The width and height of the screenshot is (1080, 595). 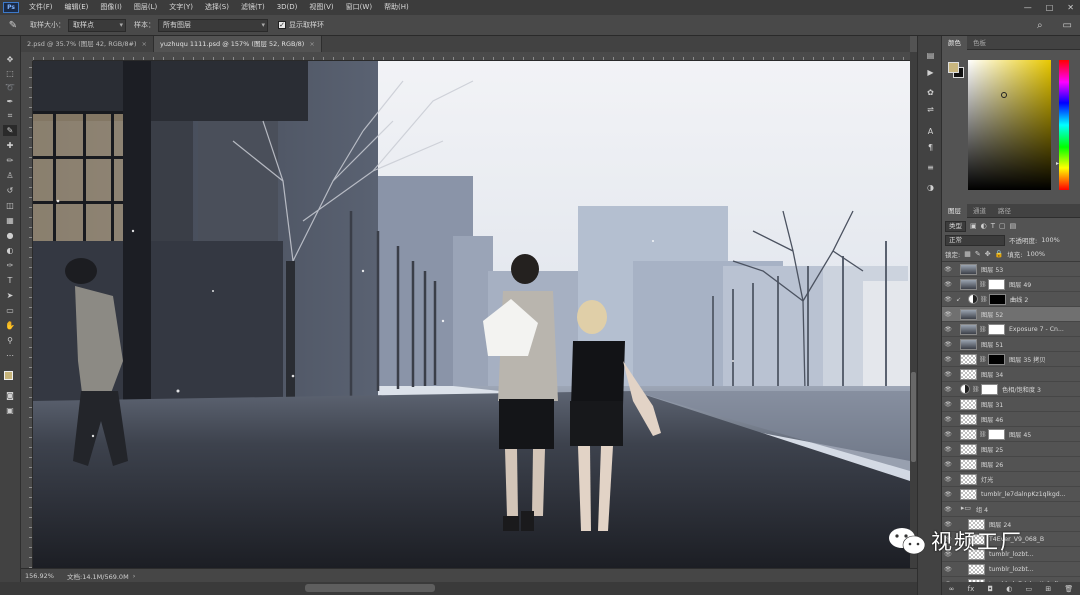 What do you see at coordinates (87, 44) in the screenshot?
I see `tab-document-1: 2.psd @ 35.7% (图层 42, RGB/8#) ×` at bounding box center [87, 44].